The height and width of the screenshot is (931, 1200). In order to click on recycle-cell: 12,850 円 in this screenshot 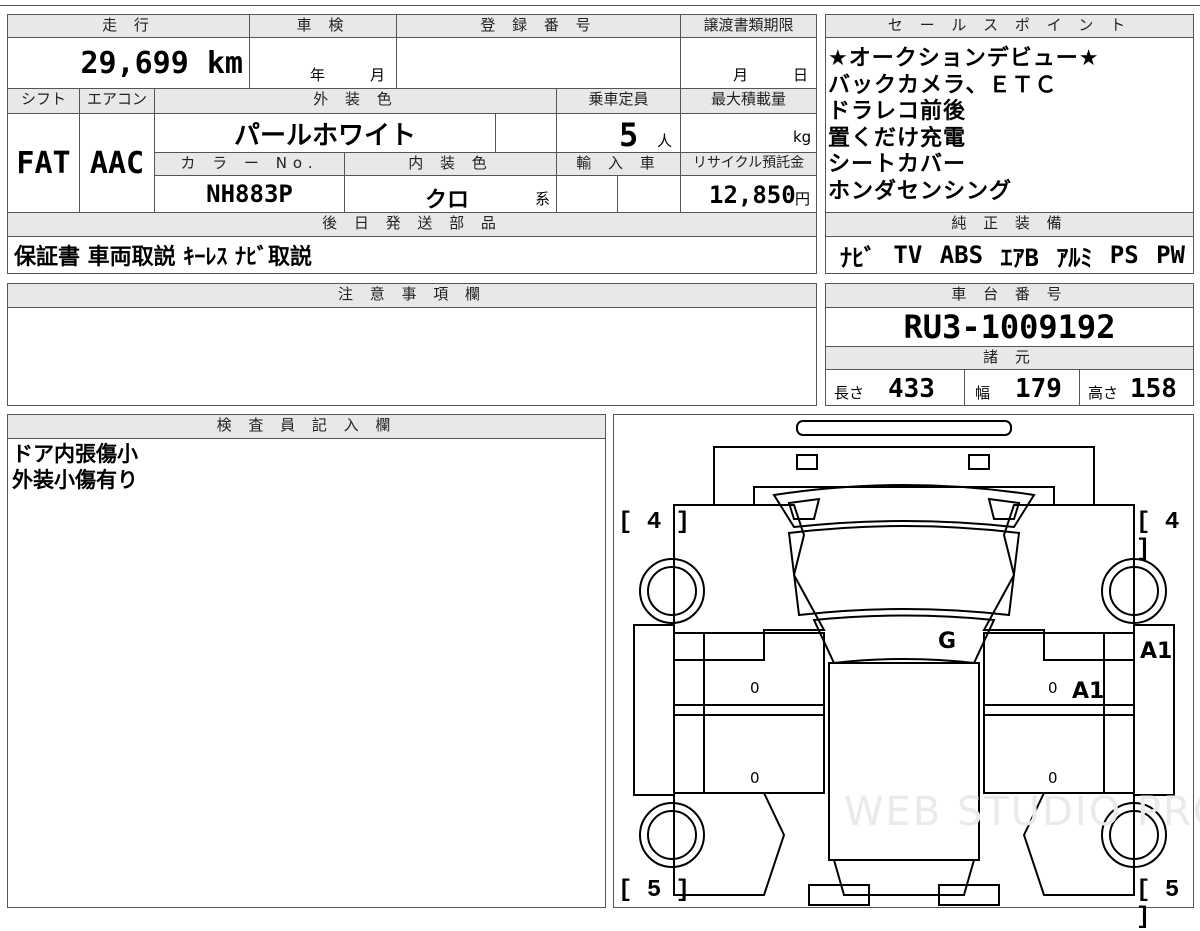, I will do `click(748, 194)`.